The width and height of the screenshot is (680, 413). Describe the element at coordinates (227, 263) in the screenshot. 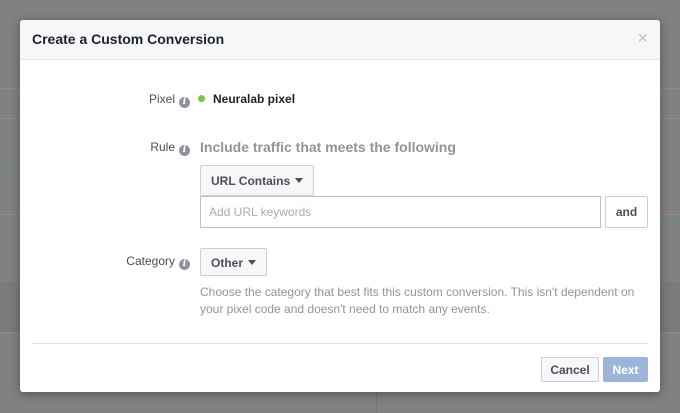

I see `category-selected-label: Other` at that location.